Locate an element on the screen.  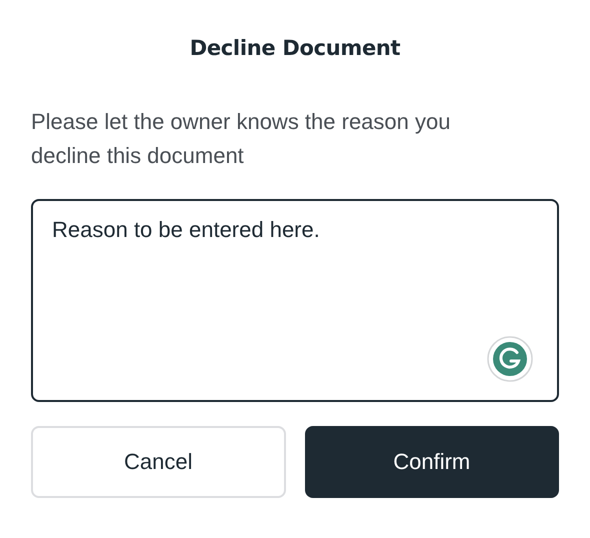
grammar-assistant-icon is located at coordinates (510, 359).